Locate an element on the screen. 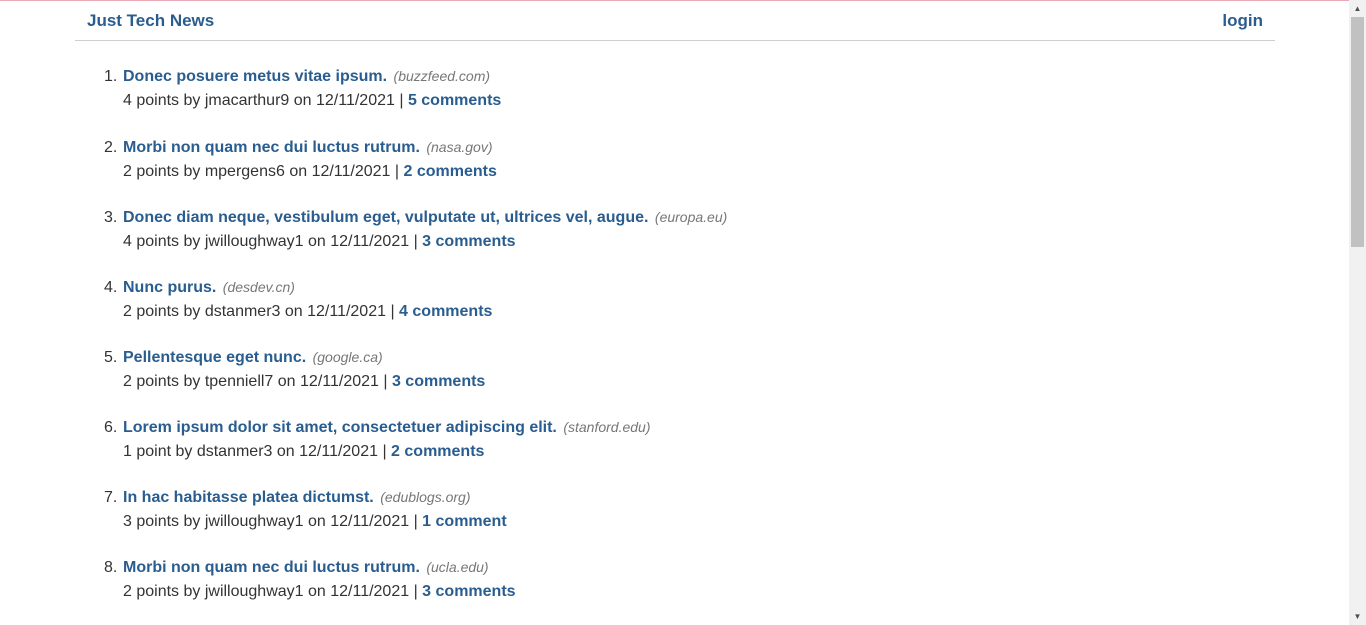  post-number: 8. is located at coordinates (111, 567).